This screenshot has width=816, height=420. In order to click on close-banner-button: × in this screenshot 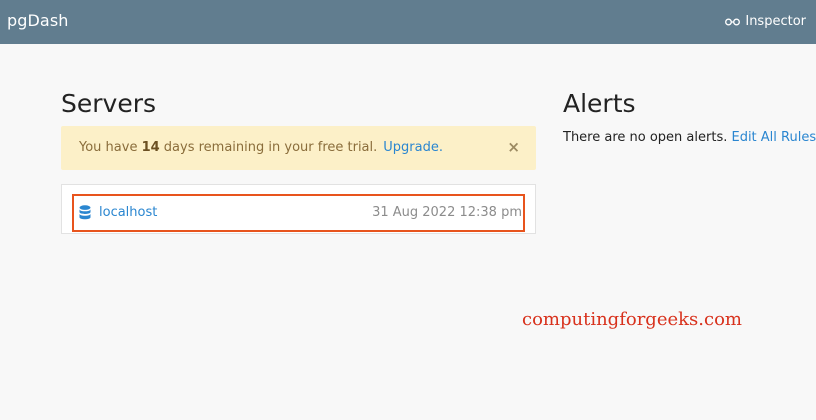, I will do `click(513, 147)`.